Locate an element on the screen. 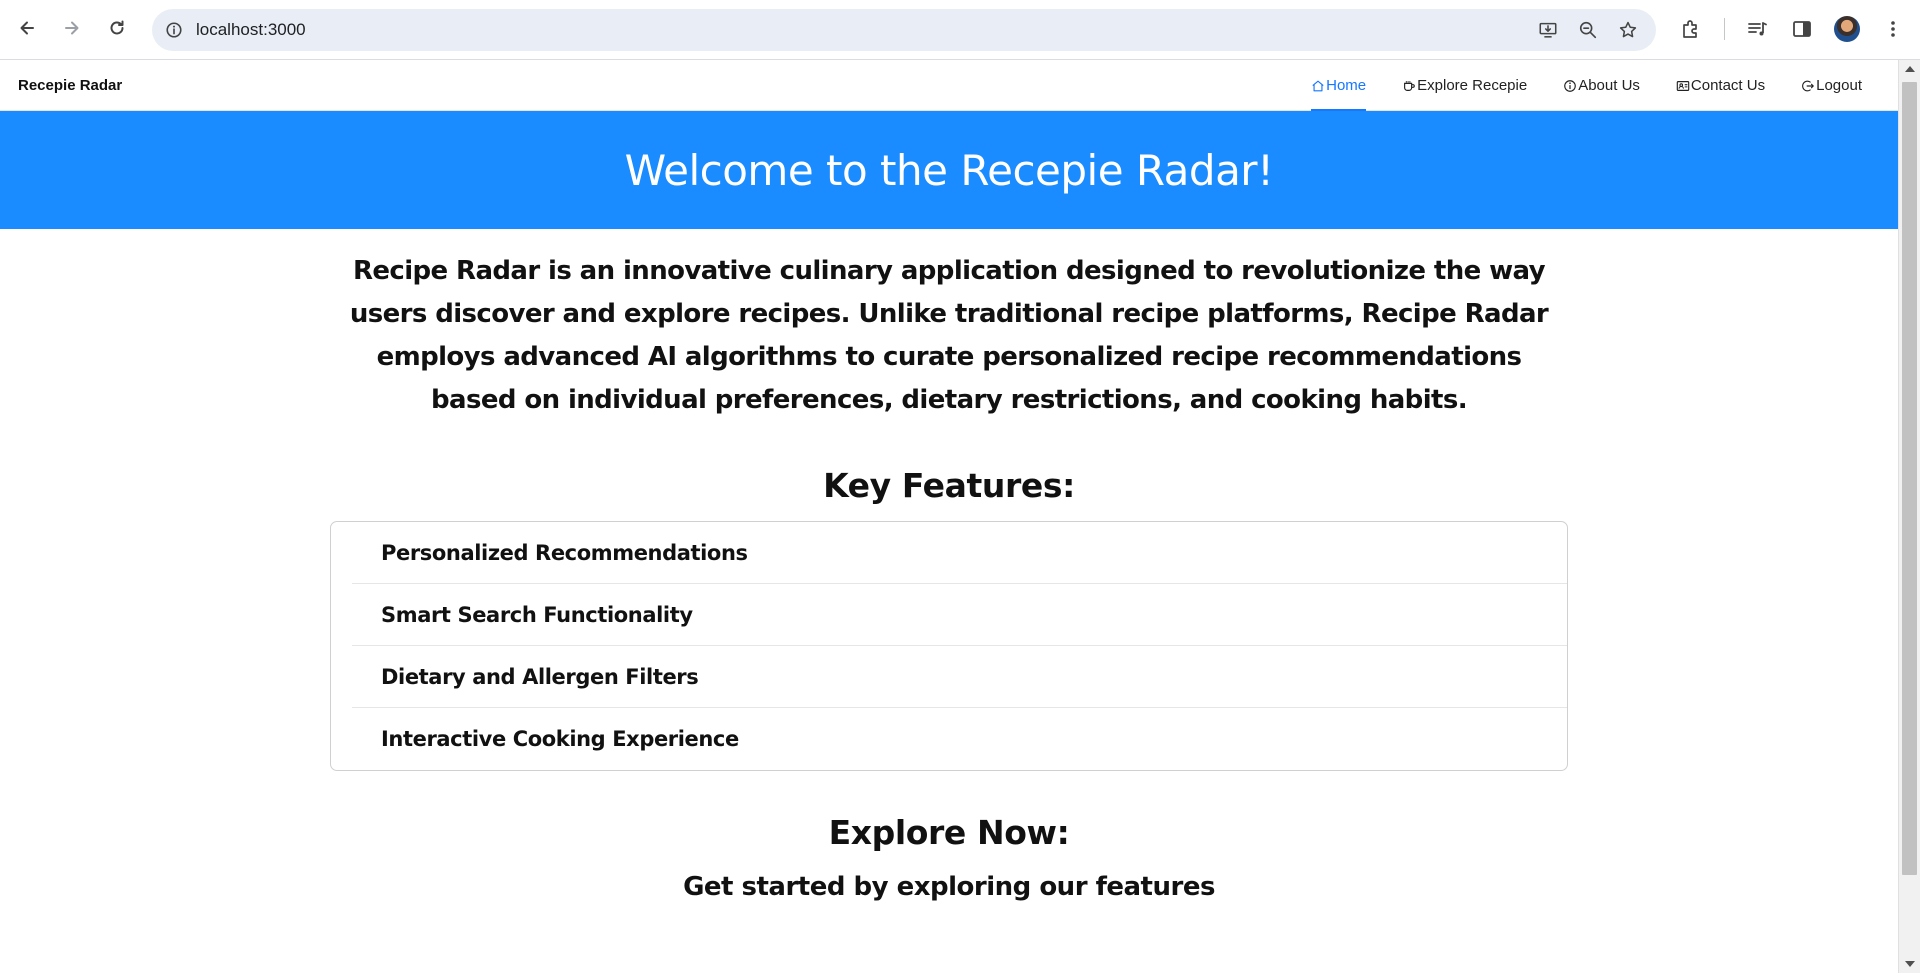 This screenshot has width=1920, height=973. profile-avatar is located at coordinates (1847, 29).